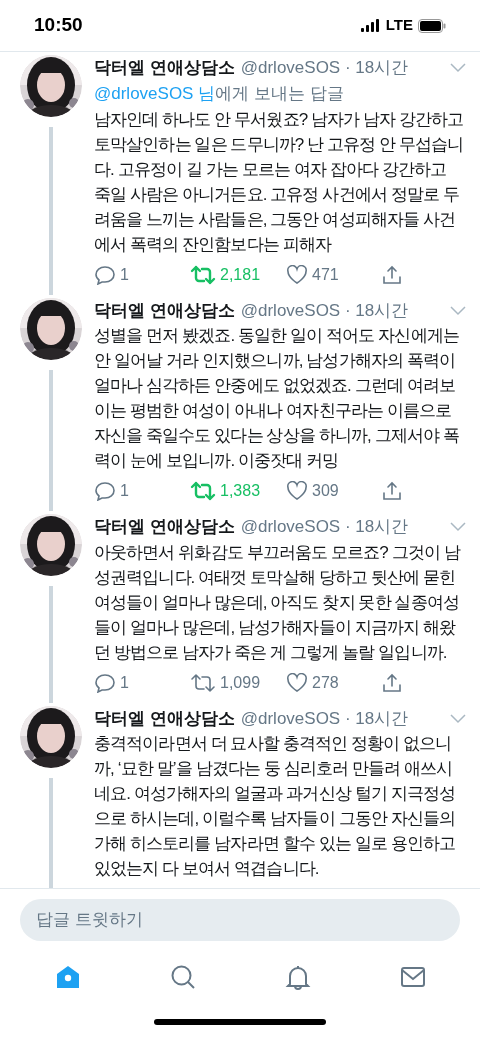 Image resolution: width=480 pixels, height=1039 pixels. What do you see at coordinates (240, 920) in the screenshot?
I see `reply-field: 답글 트윗하기` at bounding box center [240, 920].